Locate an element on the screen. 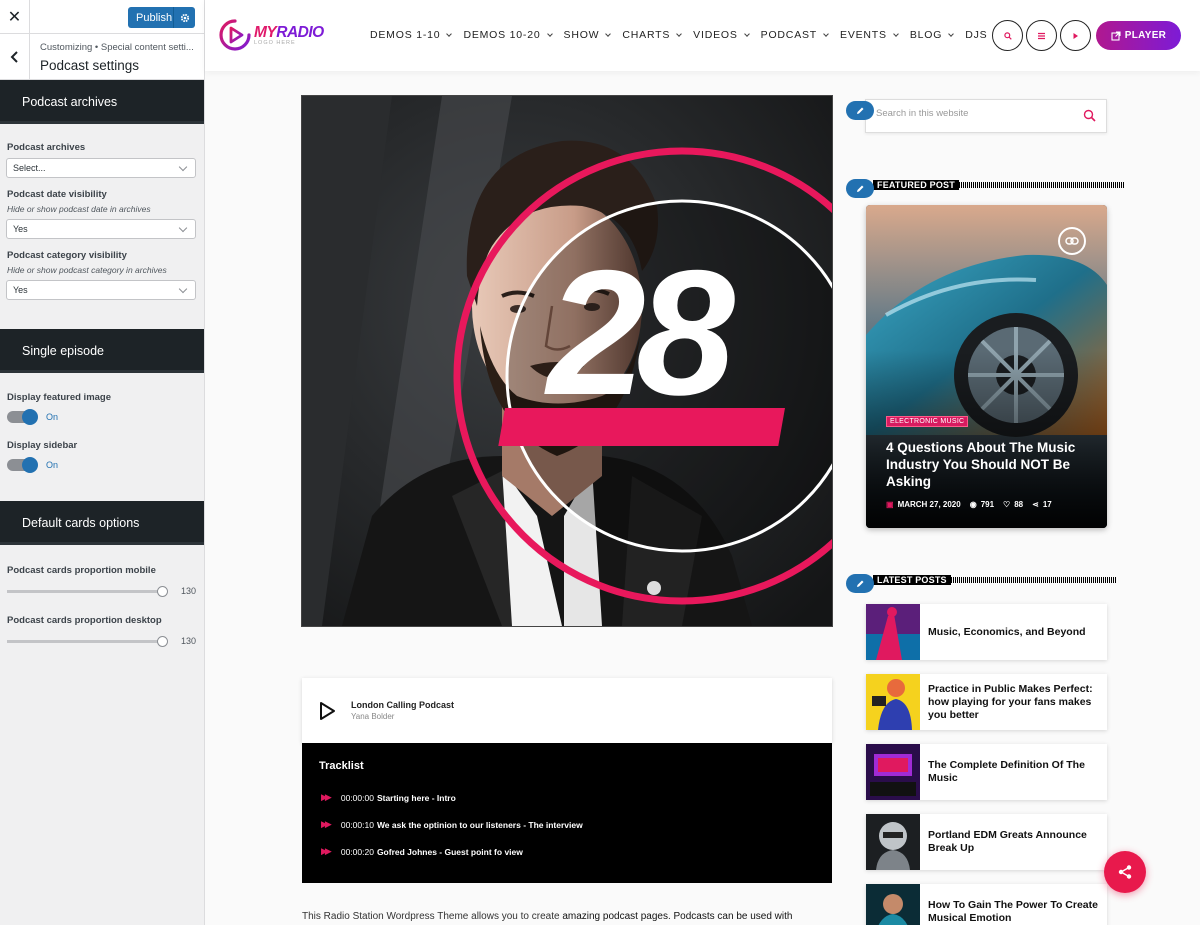  featured-post-meta: ▣ MARCH 27, 2020 ◉ 791 ♡ 88 ⋖ 17 is located at coordinates (973, 504).